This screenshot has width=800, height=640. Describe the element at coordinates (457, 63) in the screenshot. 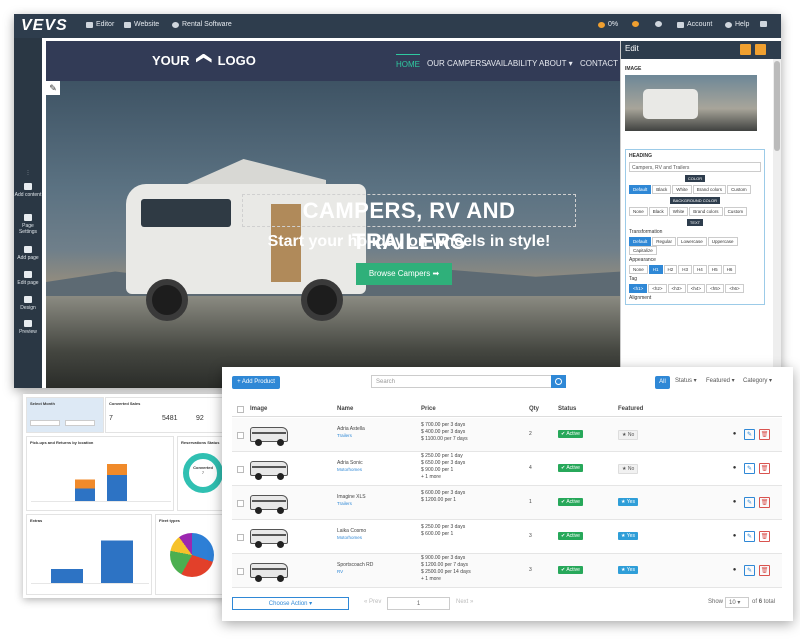

I see `nav-our-campers: OUR CAMPERS` at that location.